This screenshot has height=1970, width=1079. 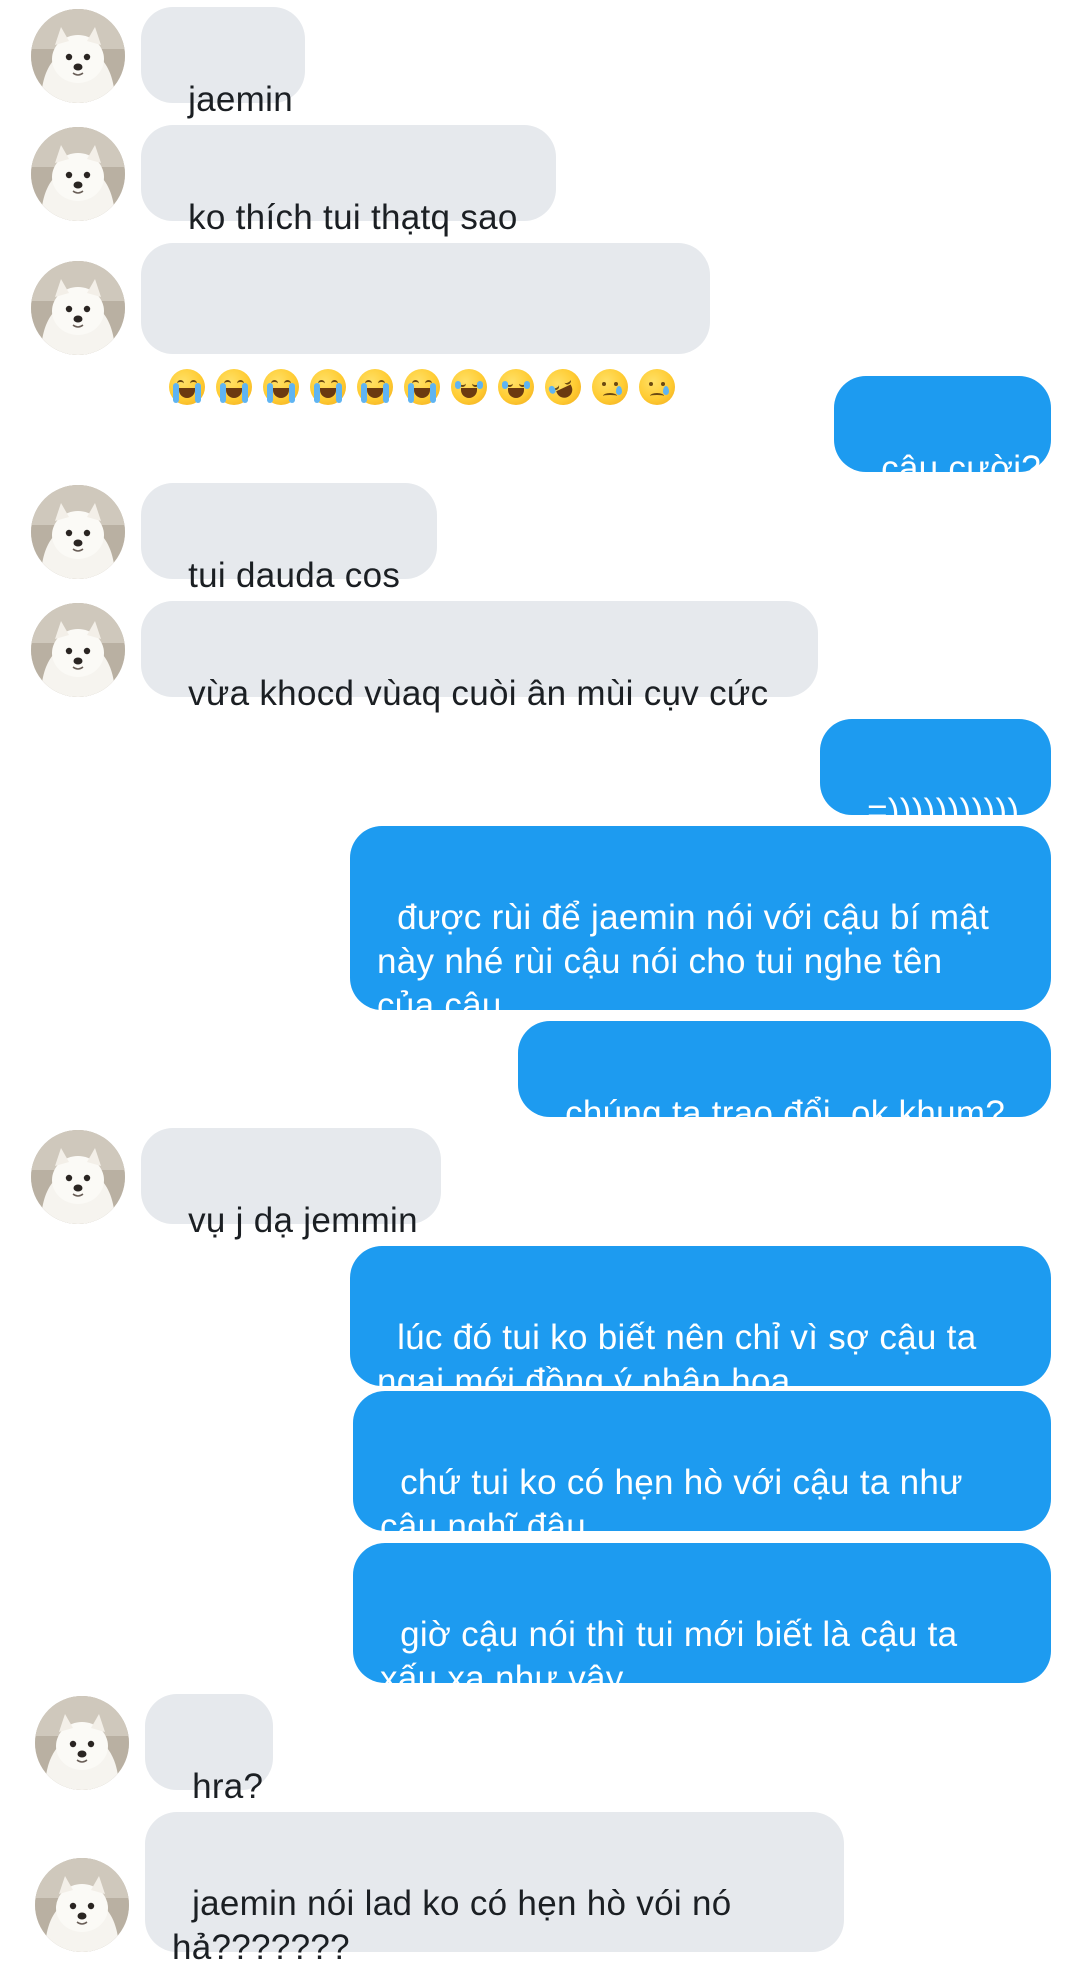 What do you see at coordinates (289, 539) in the screenshot?
I see `message-bubble-incoming: tui dauda cos` at bounding box center [289, 539].